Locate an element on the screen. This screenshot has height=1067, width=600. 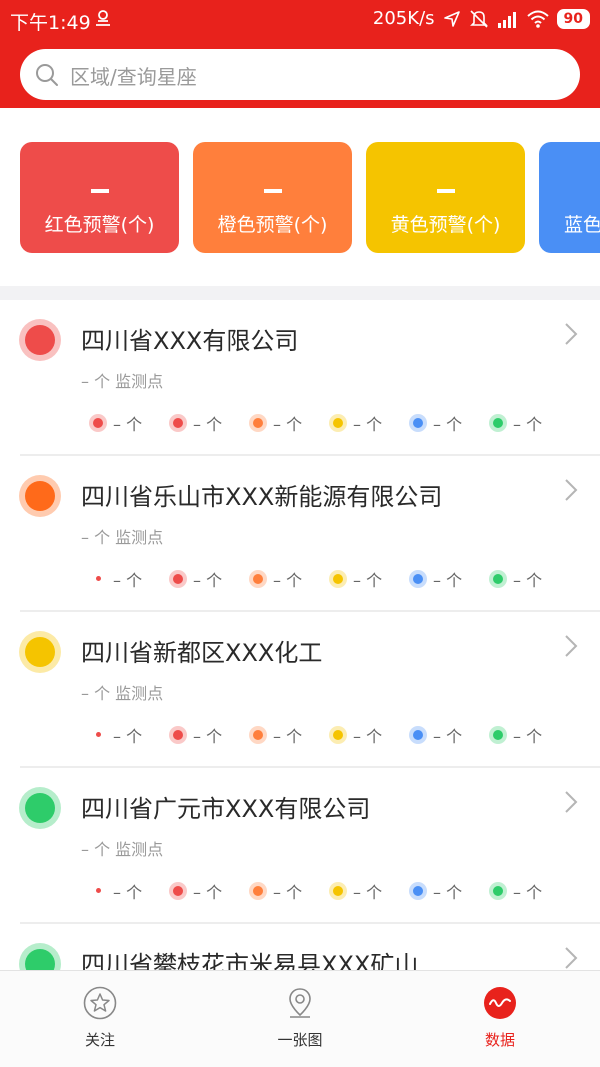
list-item: 四川省新都区XXX化工 – 个 监测点 – 个 – 个 – 个 – 个 – 个 – 个 is located at coordinates (300, 690).